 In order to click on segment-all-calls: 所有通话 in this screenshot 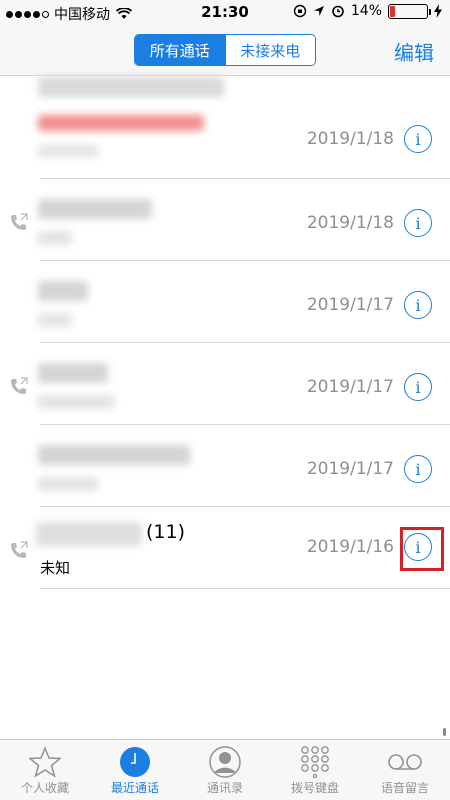, I will do `click(180, 50)`.